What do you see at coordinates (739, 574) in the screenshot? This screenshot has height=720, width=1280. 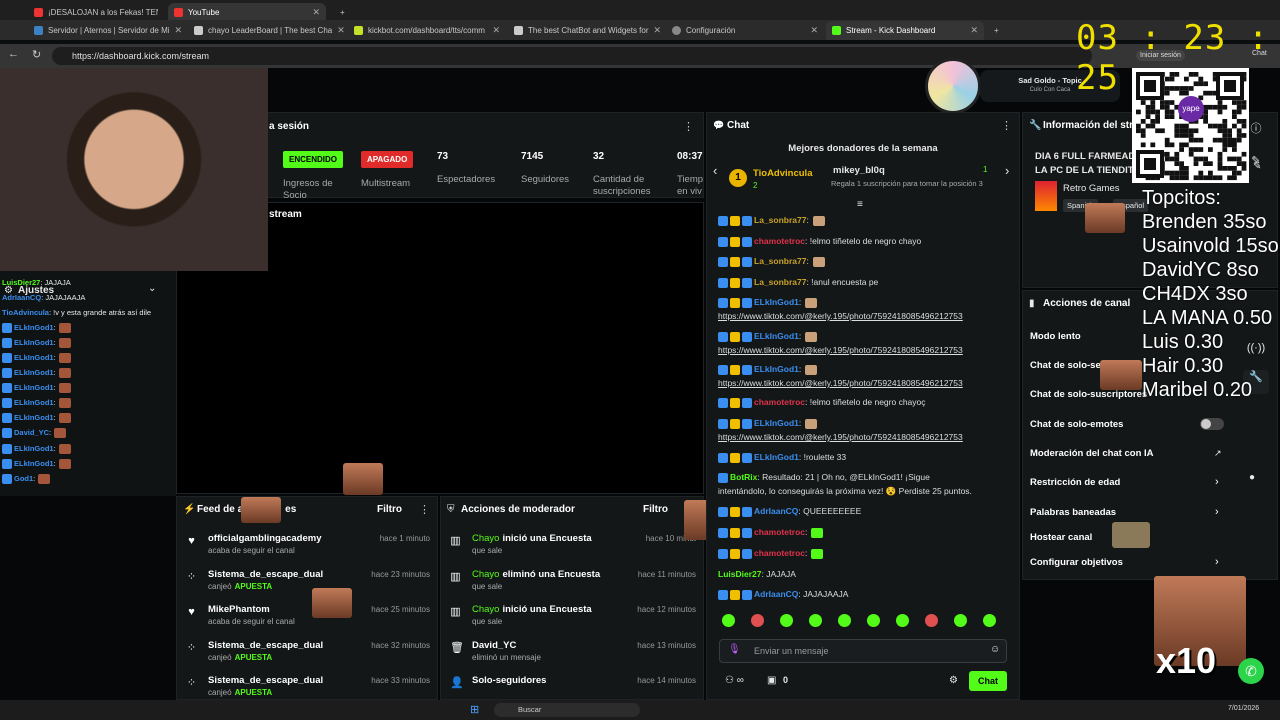 I see `chat-username: LuisDier27` at bounding box center [739, 574].